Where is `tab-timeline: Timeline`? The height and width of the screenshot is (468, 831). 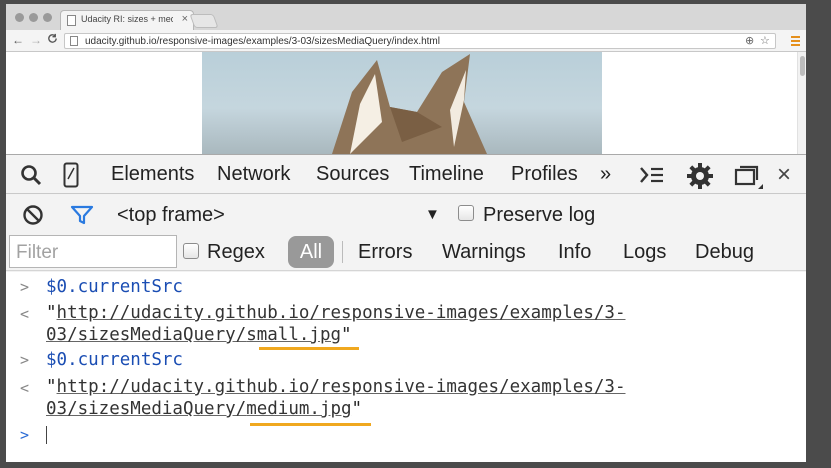
tab-timeline: Timeline is located at coordinates (446, 174).